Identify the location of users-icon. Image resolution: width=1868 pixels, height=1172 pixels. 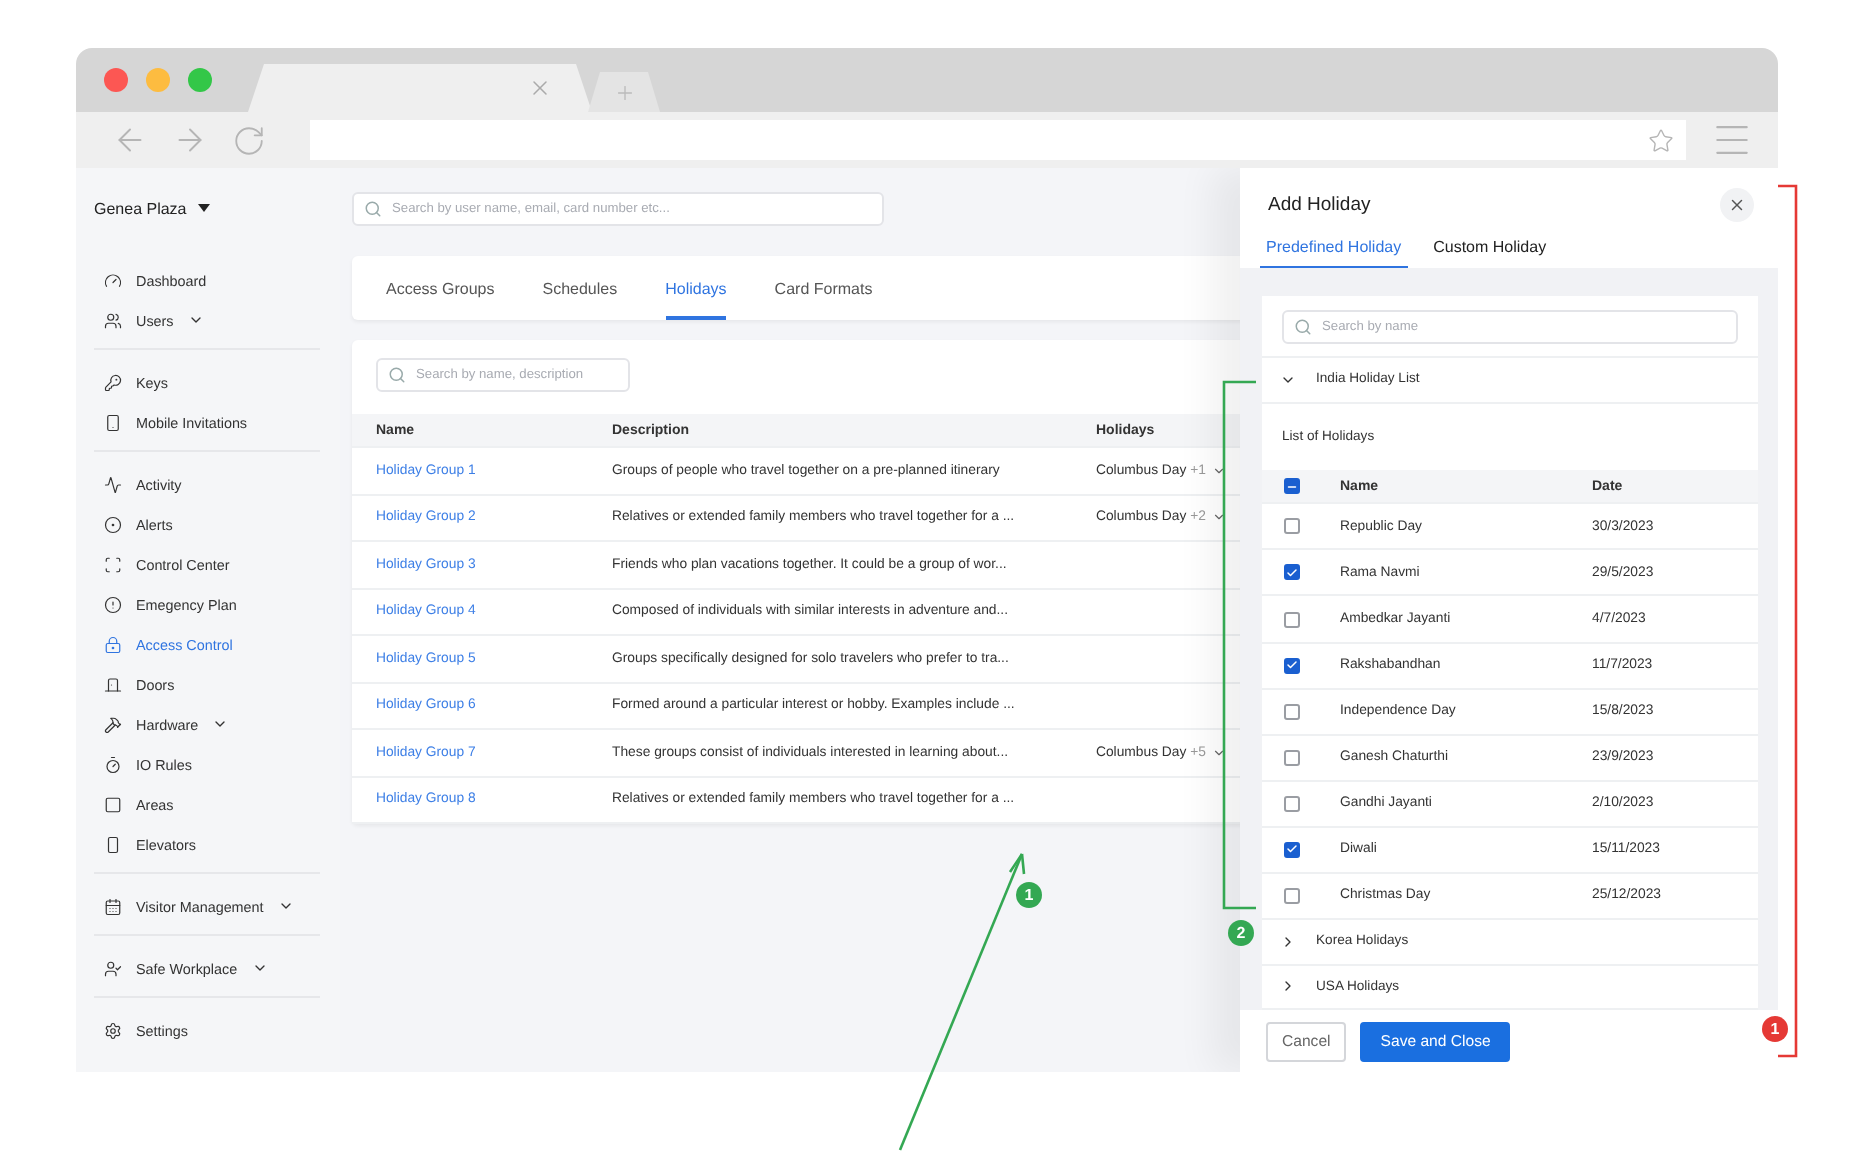
(113, 320).